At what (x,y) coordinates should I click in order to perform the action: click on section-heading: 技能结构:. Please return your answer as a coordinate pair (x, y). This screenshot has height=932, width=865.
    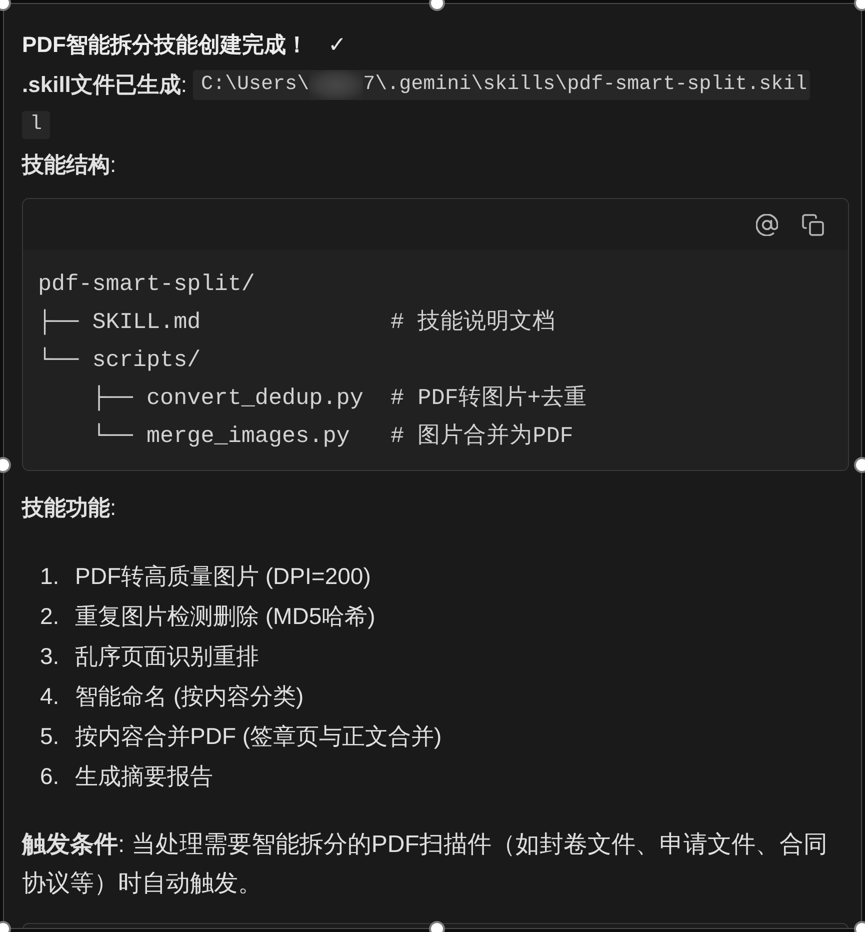
    Looking at the image, I should click on (70, 165).